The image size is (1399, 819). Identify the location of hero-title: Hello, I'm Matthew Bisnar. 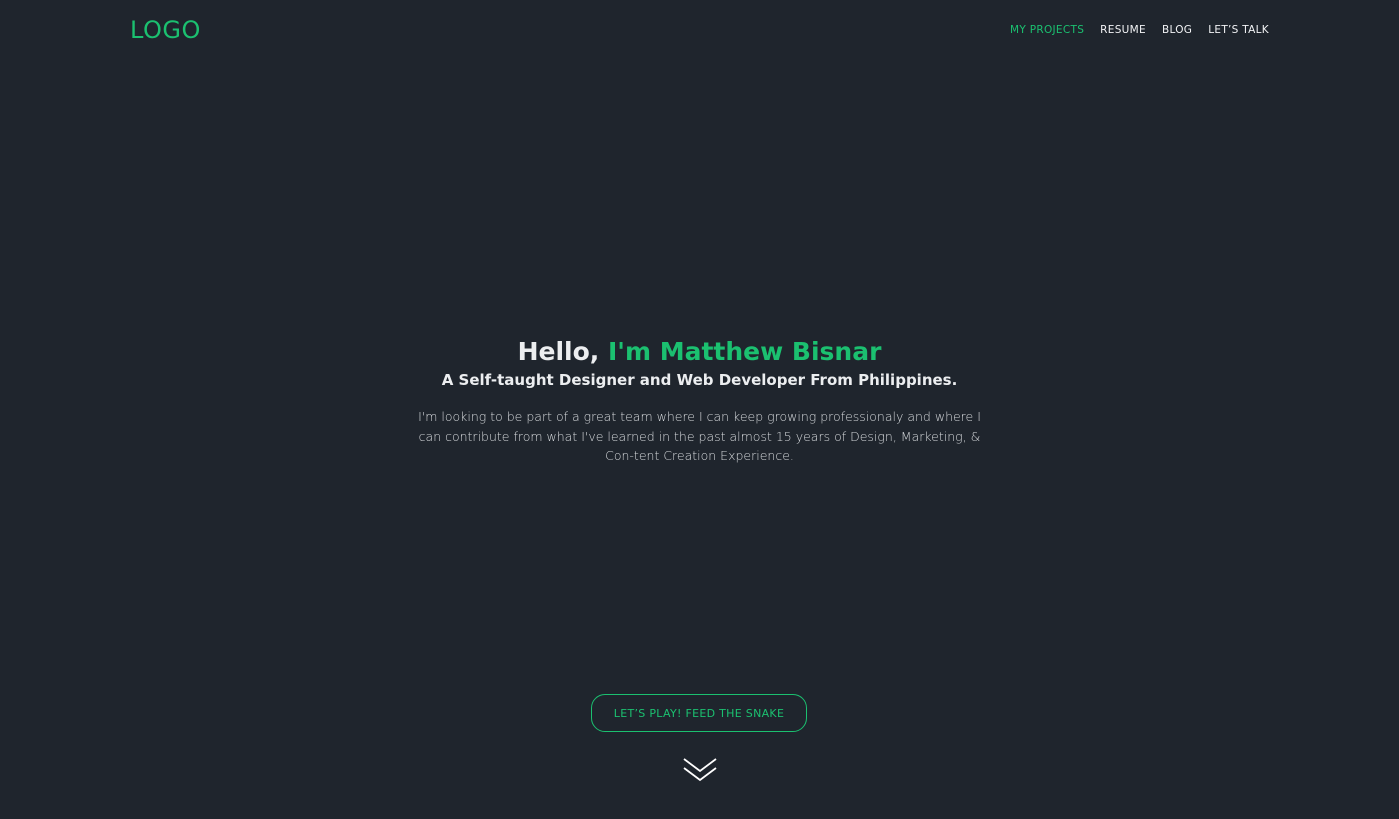
(699, 352).